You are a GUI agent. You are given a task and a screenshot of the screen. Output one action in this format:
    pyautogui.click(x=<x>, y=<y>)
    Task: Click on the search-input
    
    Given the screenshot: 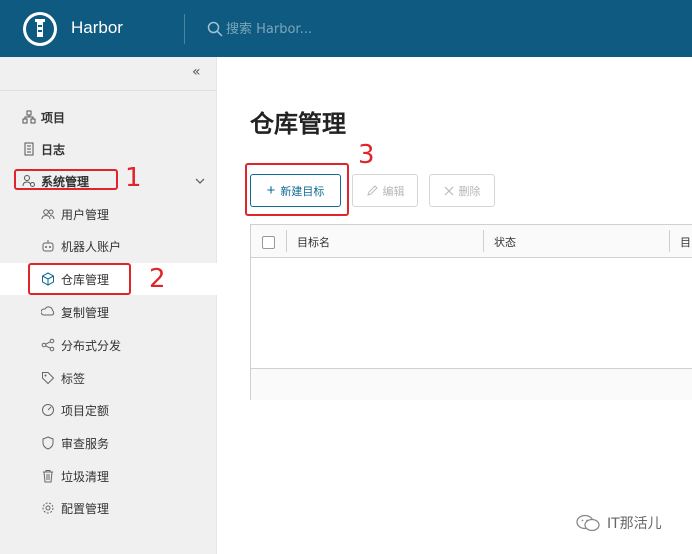 What is the action you would take?
    pyautogui.click(x=326, y=29)
    